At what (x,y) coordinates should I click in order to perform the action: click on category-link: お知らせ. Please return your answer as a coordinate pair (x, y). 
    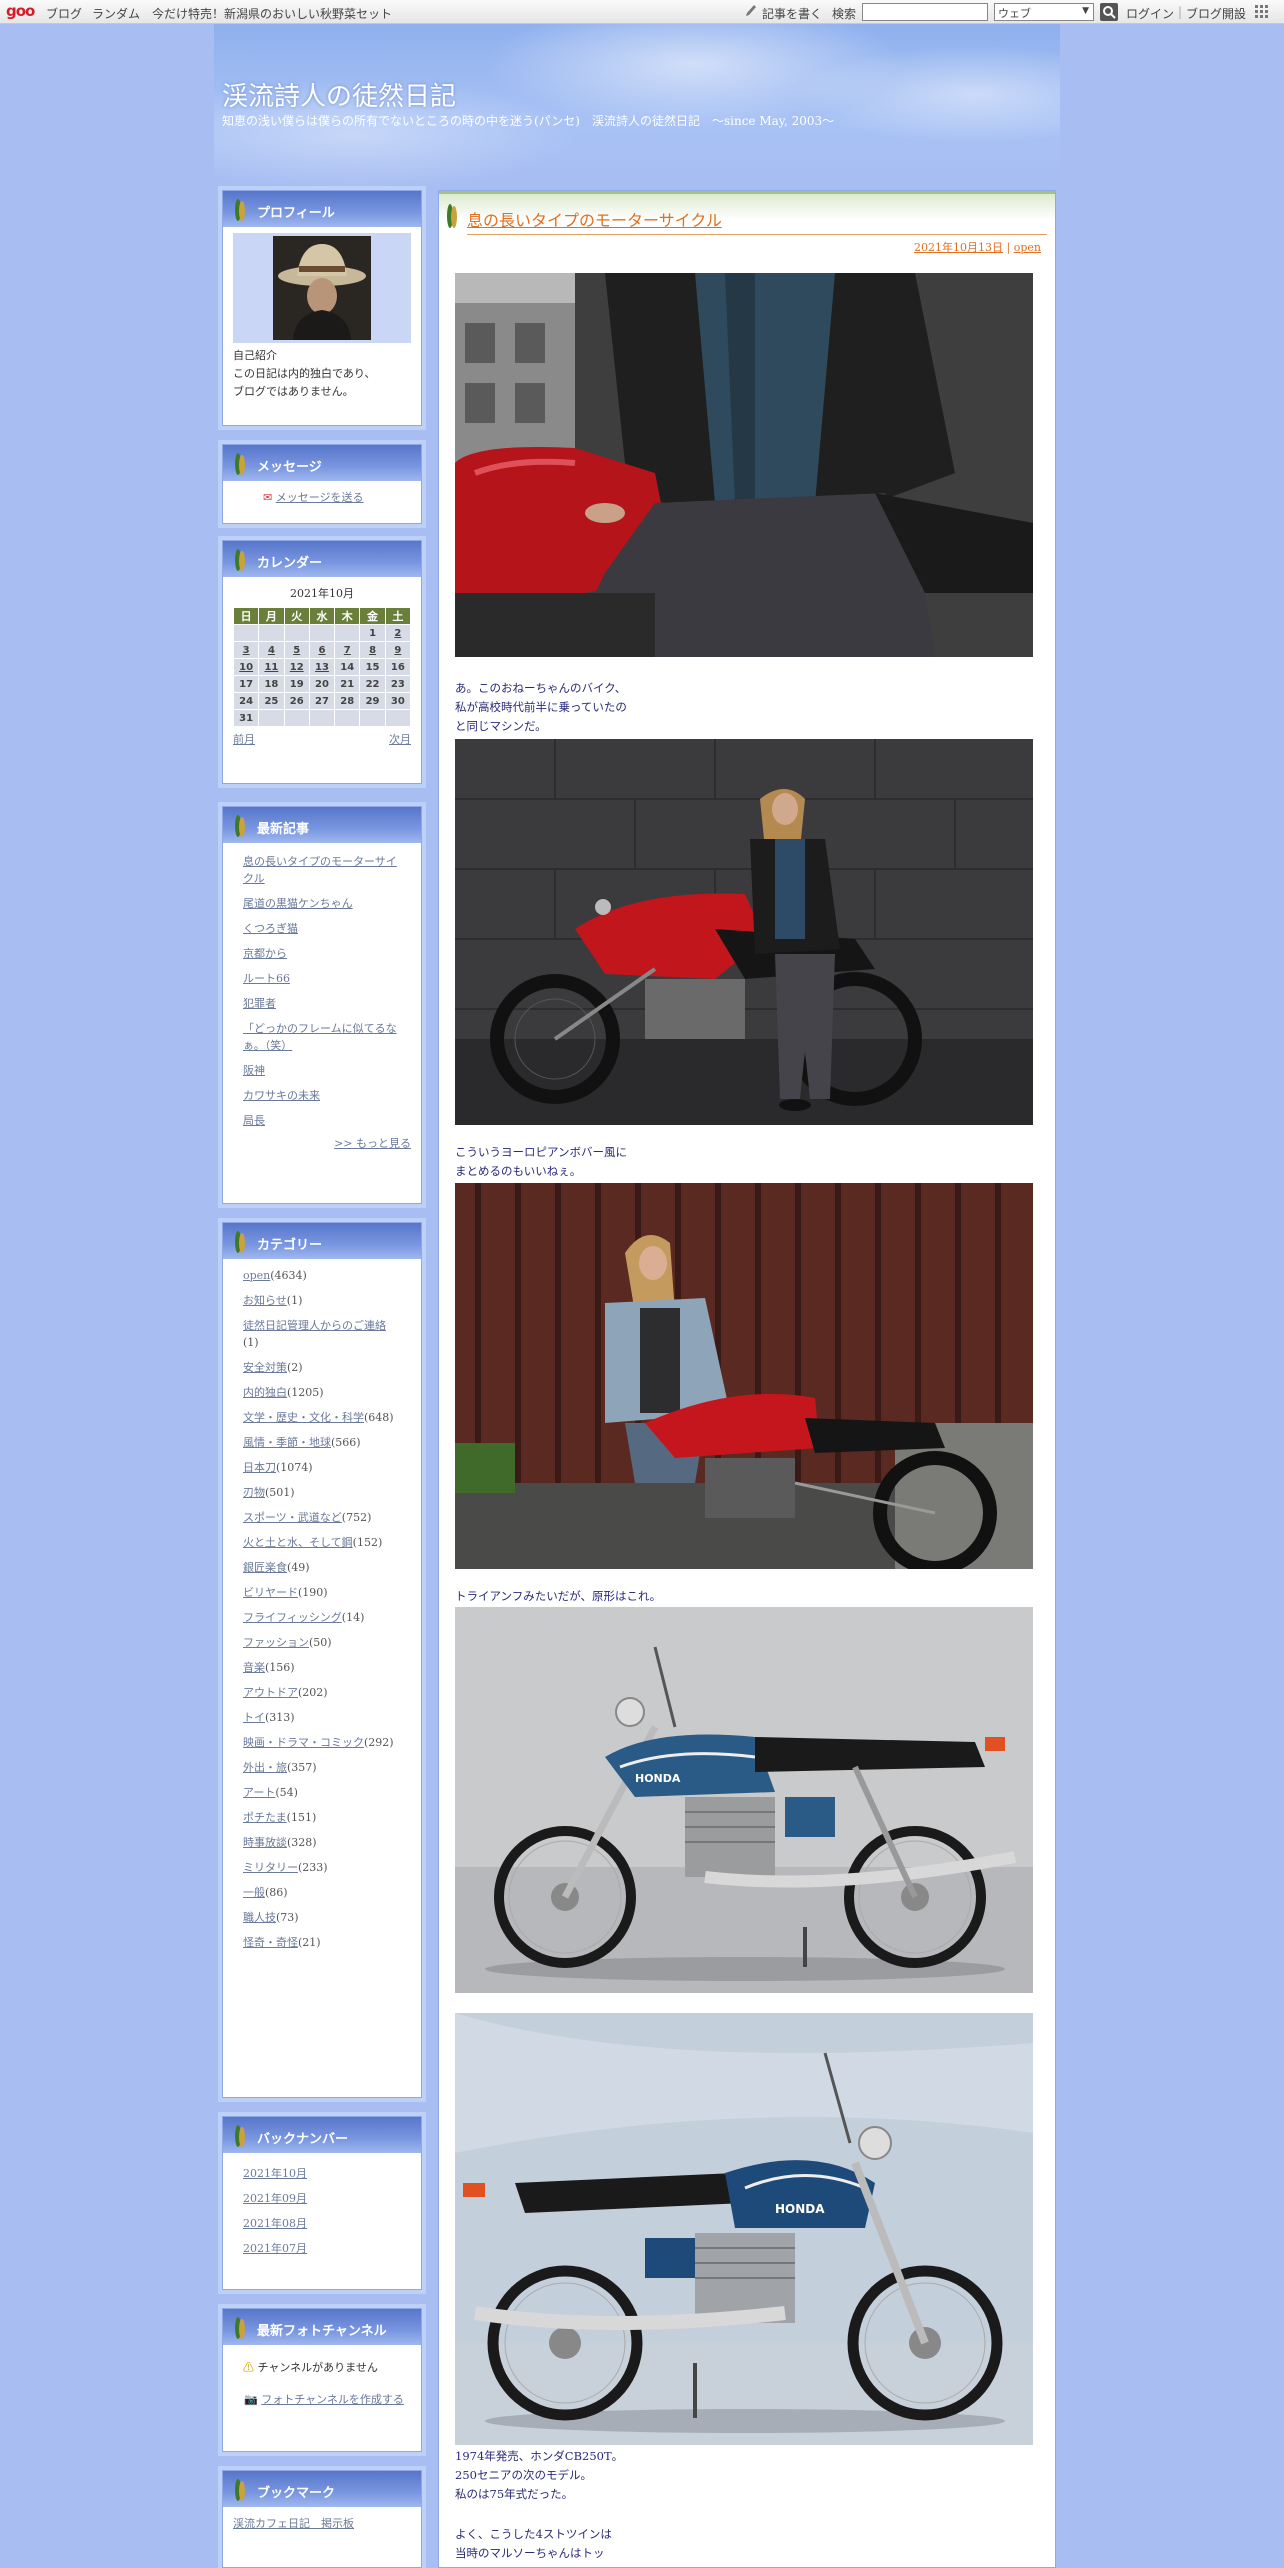
    Looking at the image, I should click on (265, 1300).